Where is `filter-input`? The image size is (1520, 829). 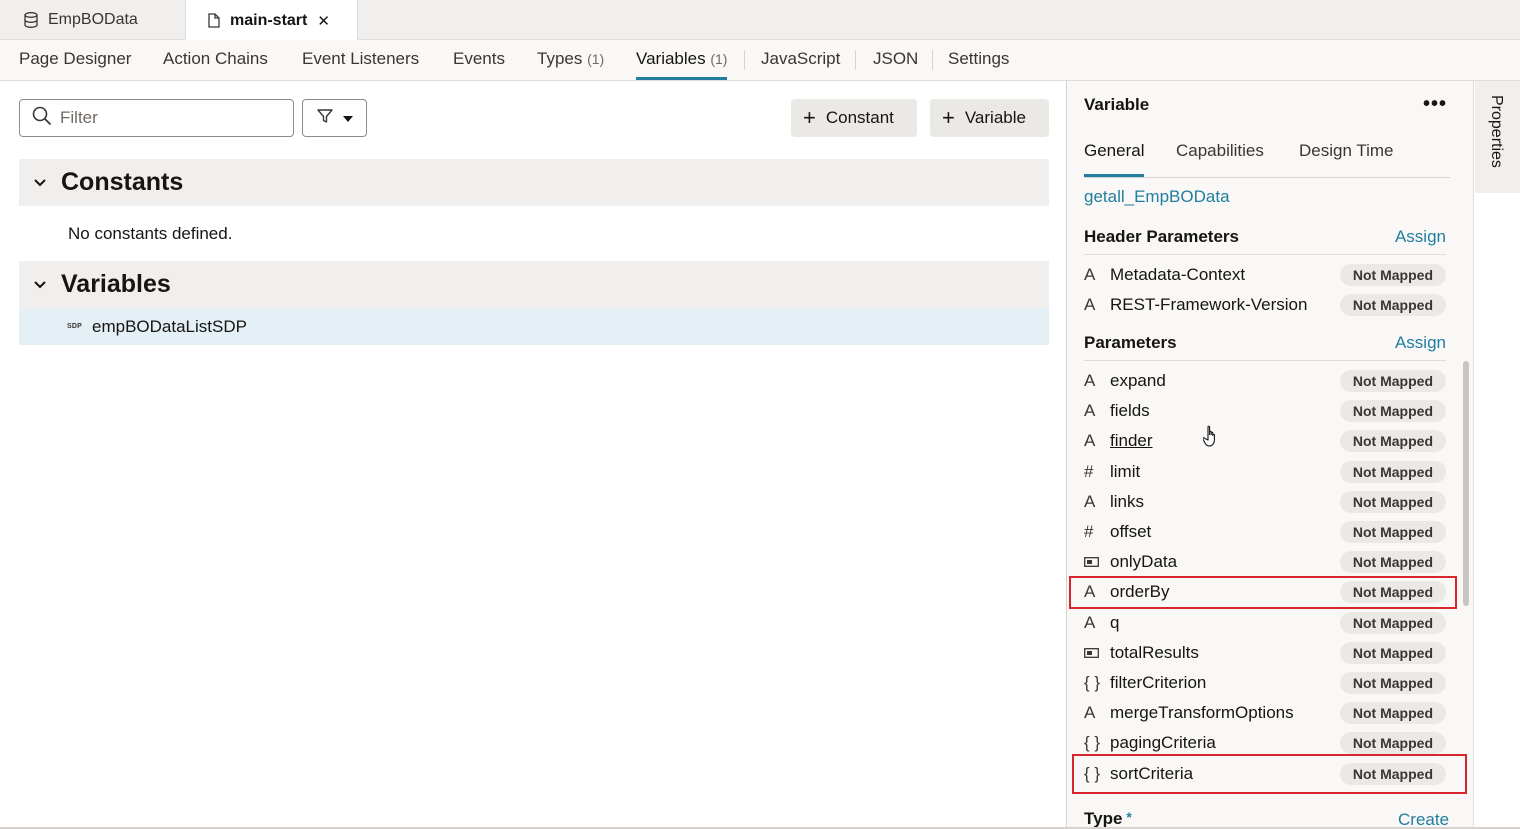
filter-input is located at coordinates (160, 118).